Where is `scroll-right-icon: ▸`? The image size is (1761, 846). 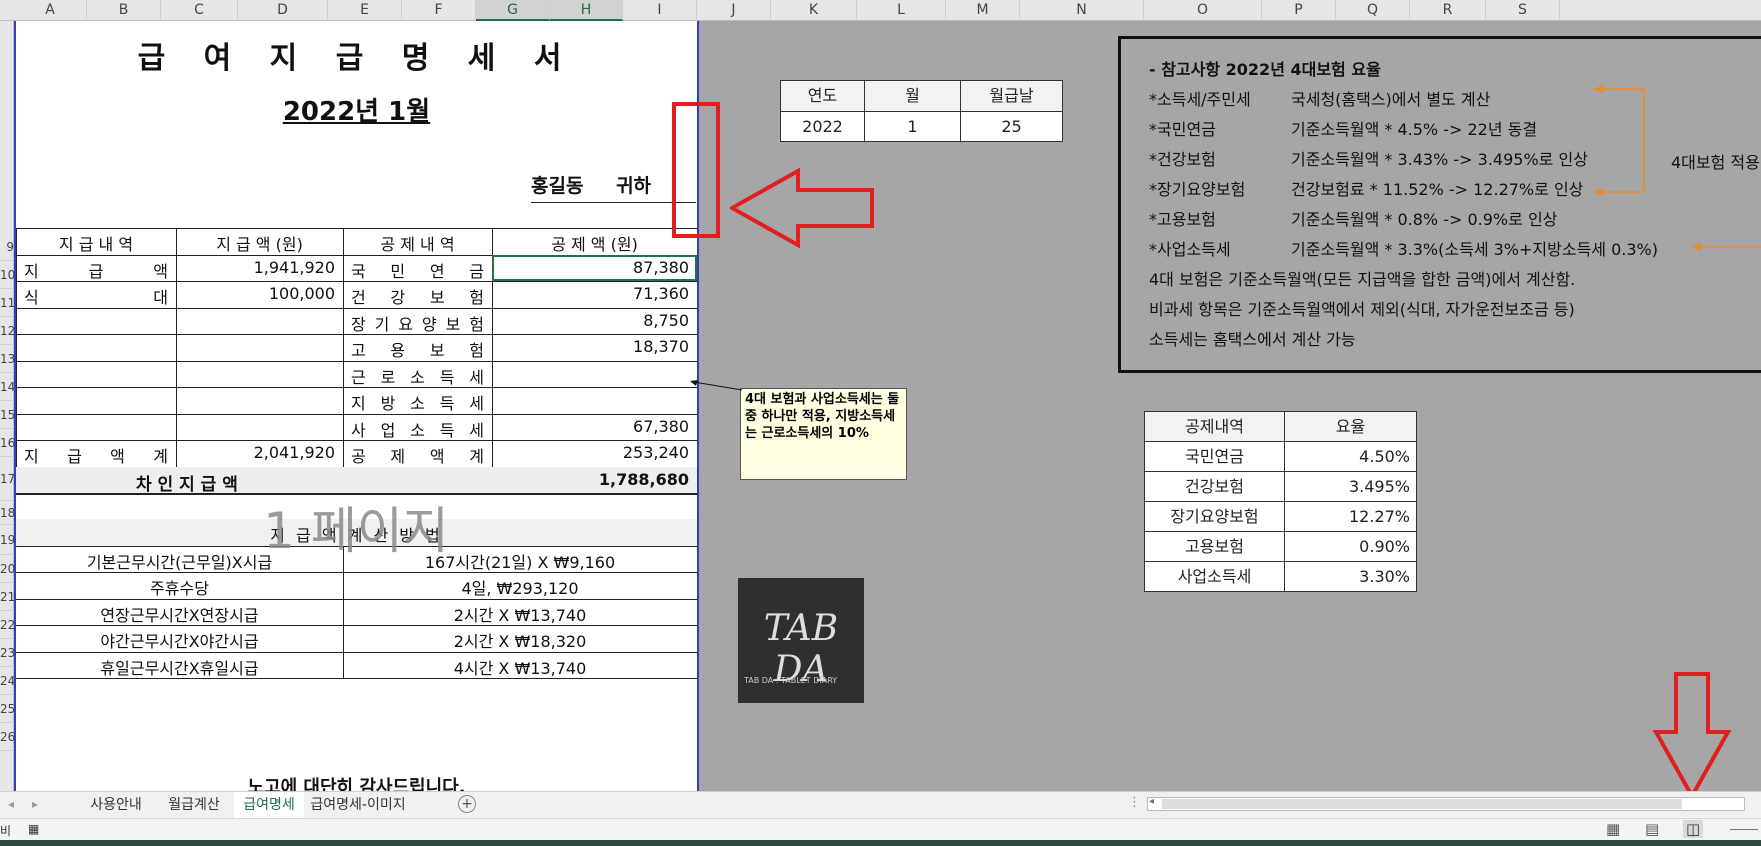 scroll-right-icon: ▸ is located at coordinates (35, 804).